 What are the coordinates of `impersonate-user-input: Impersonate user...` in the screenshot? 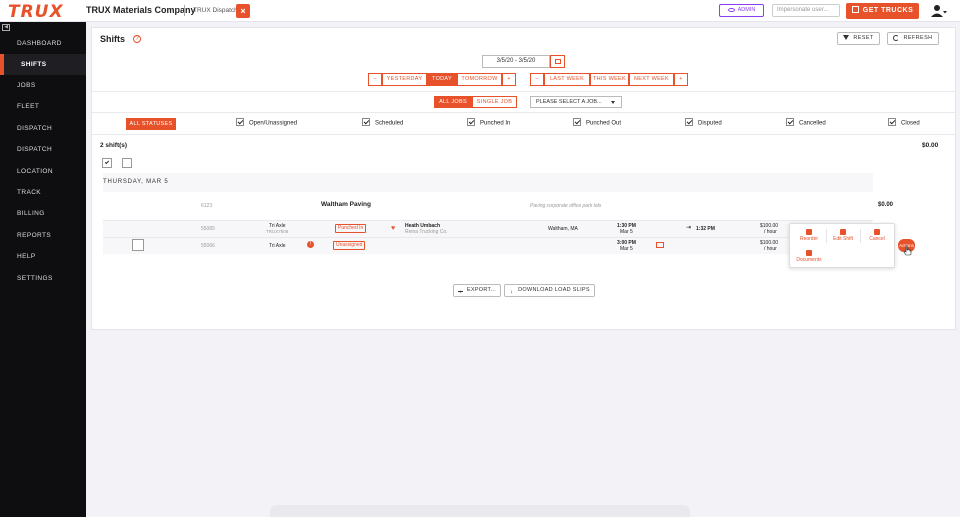 It's located at (806, 10).